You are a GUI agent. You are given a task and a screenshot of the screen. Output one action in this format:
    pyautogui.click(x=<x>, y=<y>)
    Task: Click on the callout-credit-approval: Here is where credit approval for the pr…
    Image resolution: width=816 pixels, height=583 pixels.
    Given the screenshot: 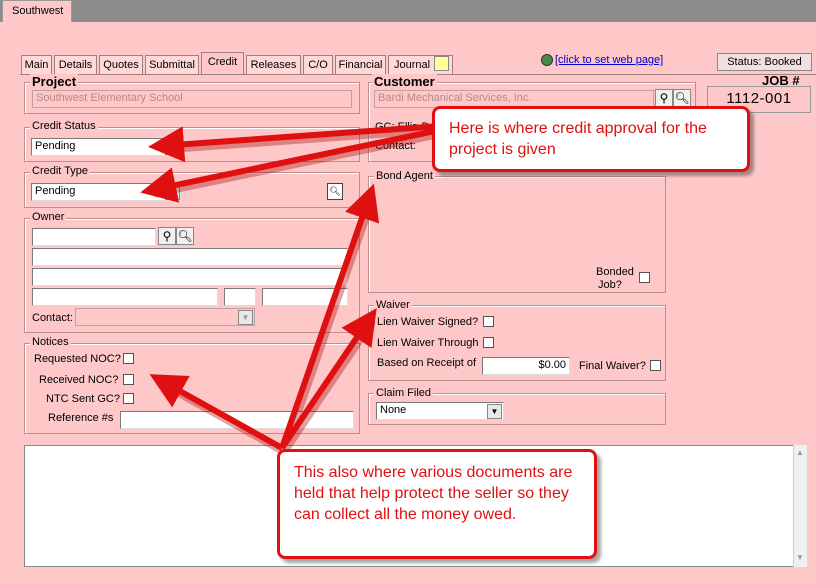 What is the action you would take?
    pyautogui.click(x=591, y=139)
    